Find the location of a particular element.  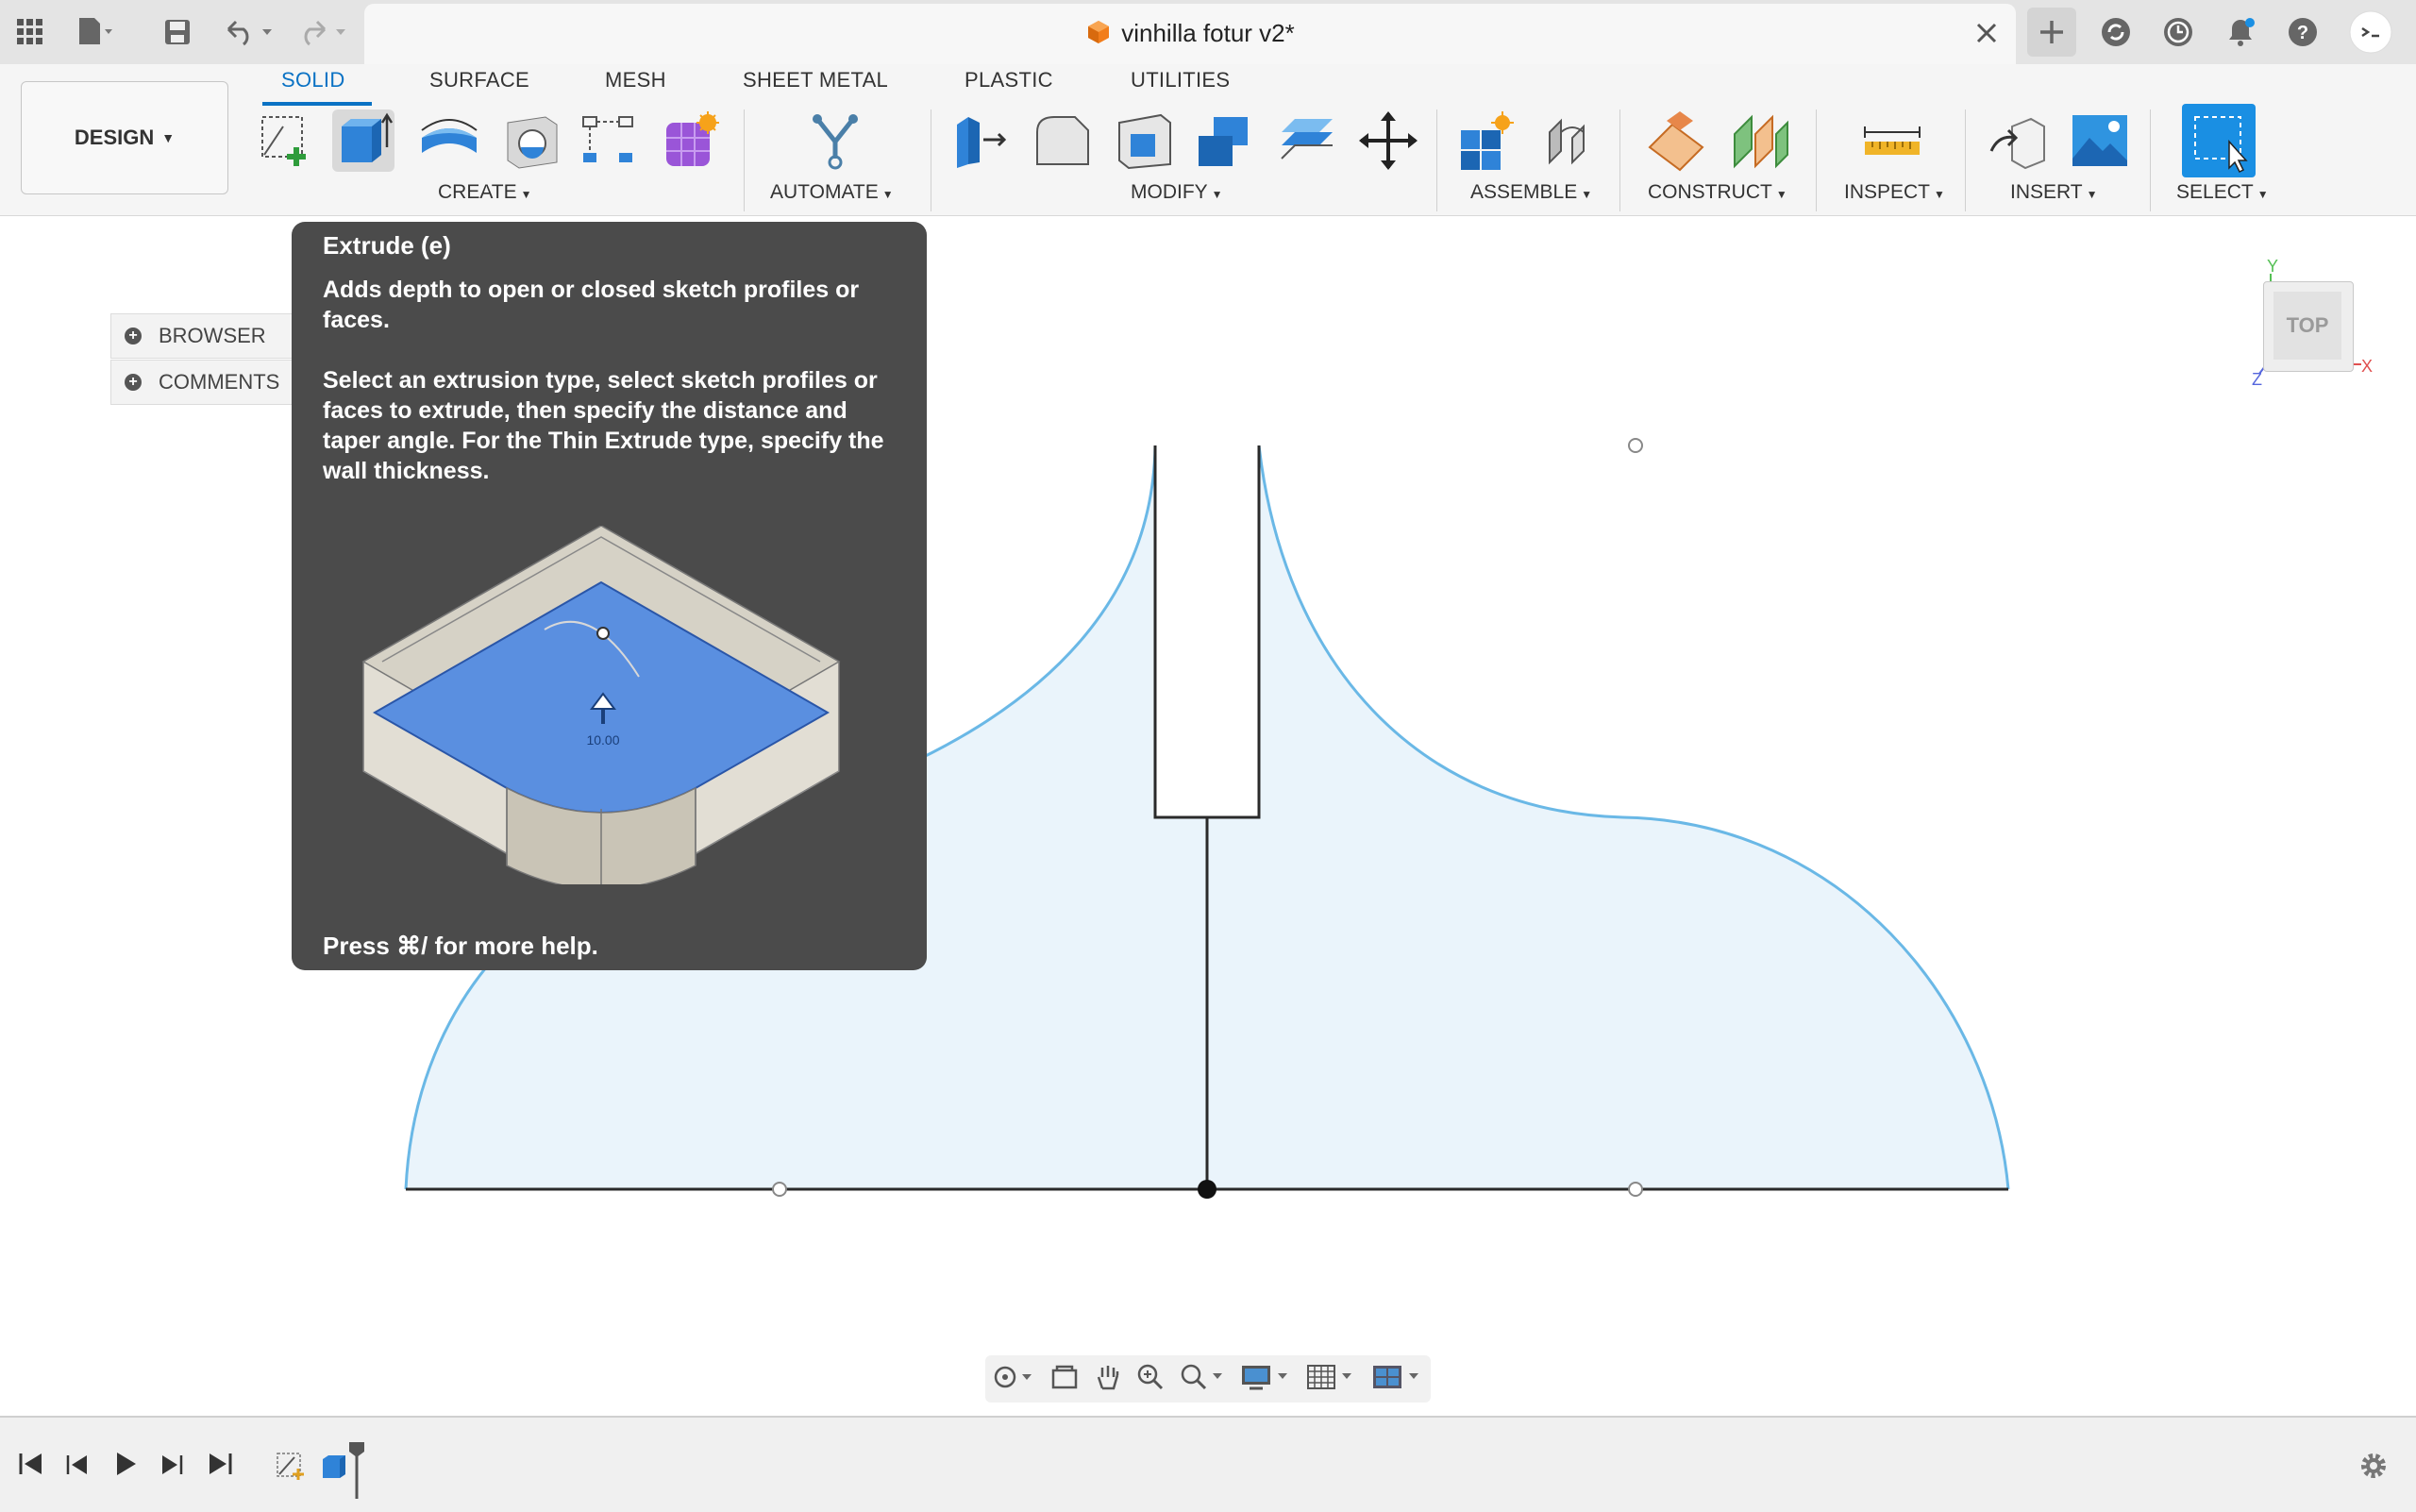

tab-utilities: UTILITIES is located at coordinates (1180, 80).